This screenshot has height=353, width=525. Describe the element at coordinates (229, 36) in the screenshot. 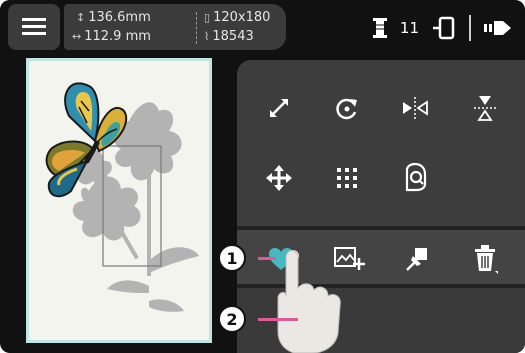

I see `stitch-count-readout: ⌇ 18543` at that location.